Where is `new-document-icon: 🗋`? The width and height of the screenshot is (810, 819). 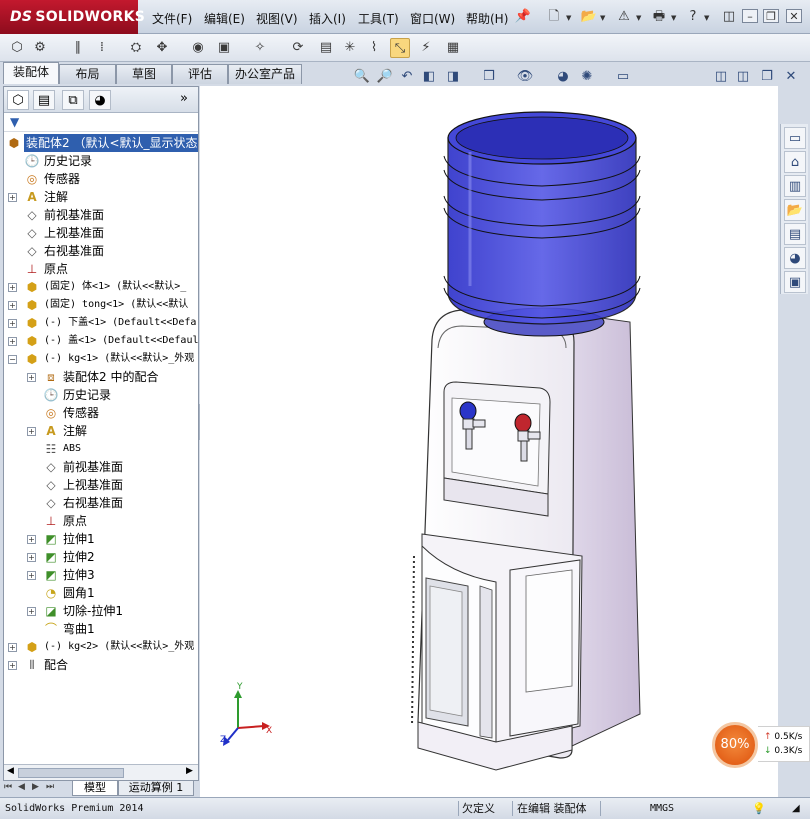 new-document-icon: 🗋 is located at coordinates (554, 17).